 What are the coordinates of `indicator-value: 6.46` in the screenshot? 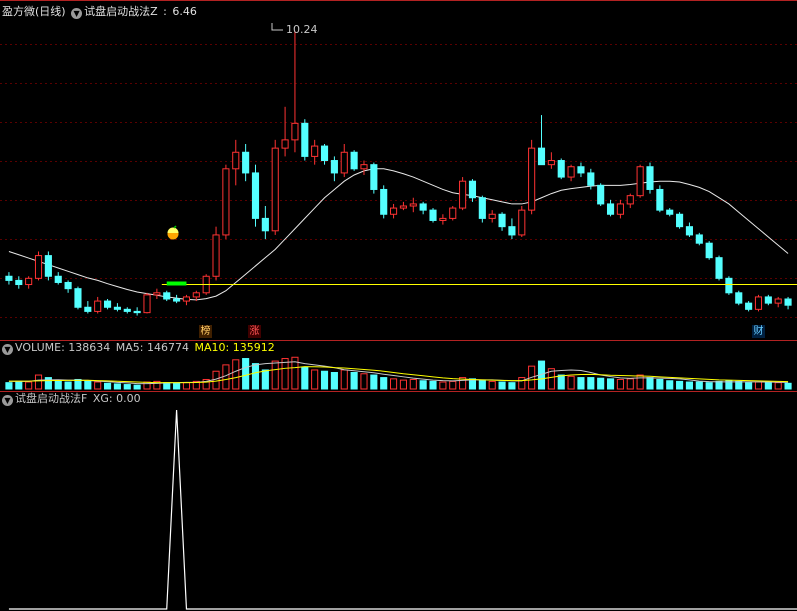 It's located at (184, 11).